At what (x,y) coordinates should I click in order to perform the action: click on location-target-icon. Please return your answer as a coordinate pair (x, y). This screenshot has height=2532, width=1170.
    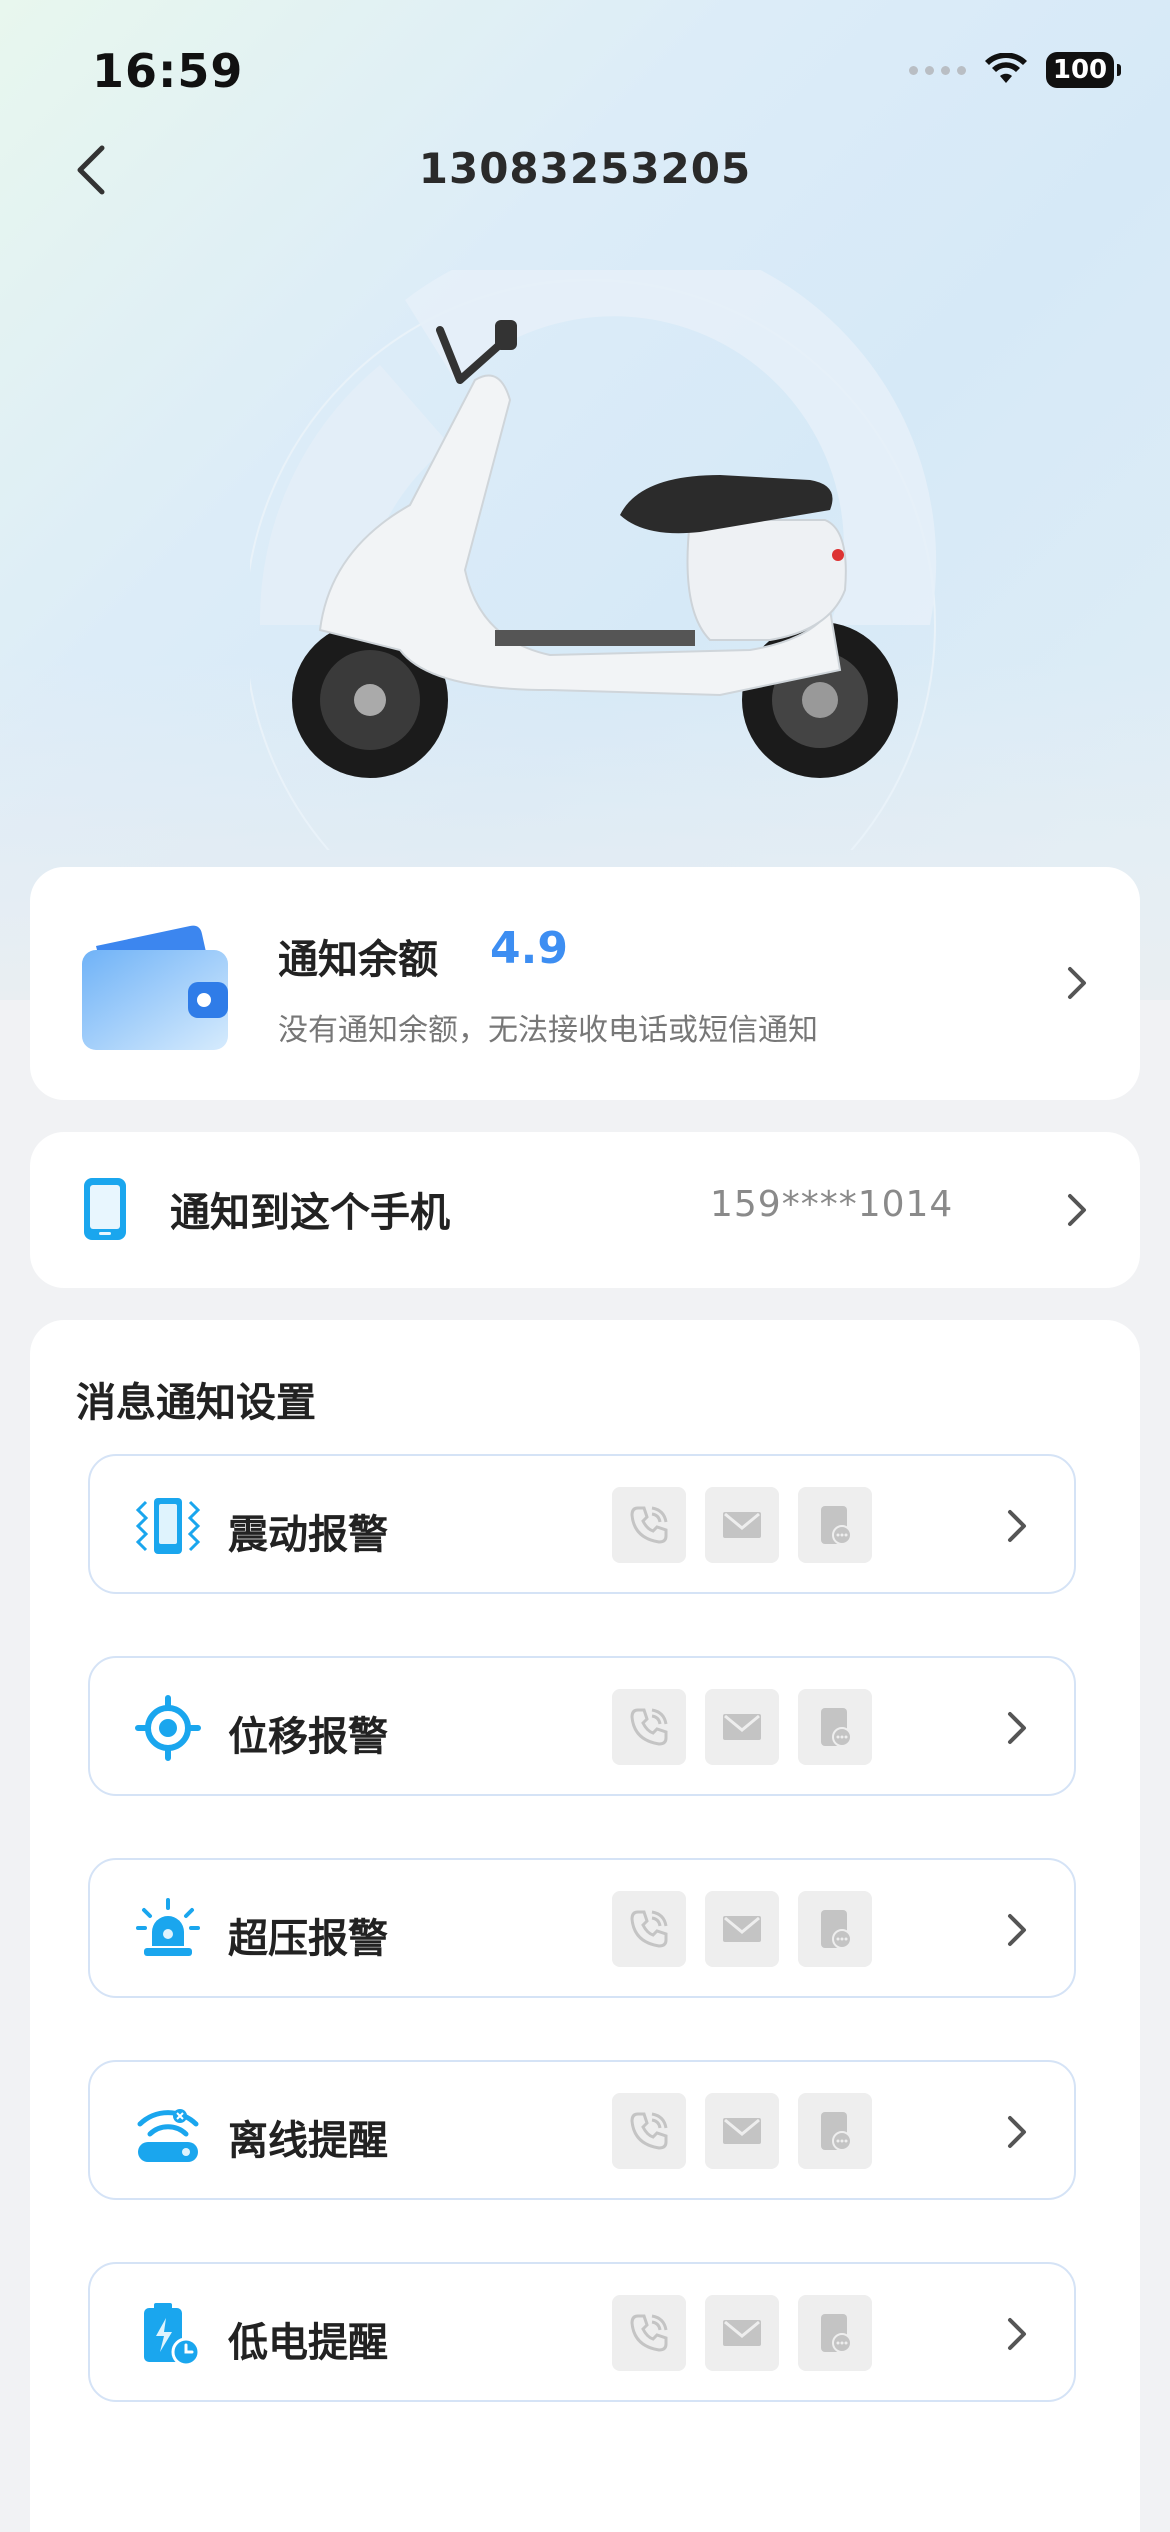
    Looking at the image, I should click on (168, 1728).